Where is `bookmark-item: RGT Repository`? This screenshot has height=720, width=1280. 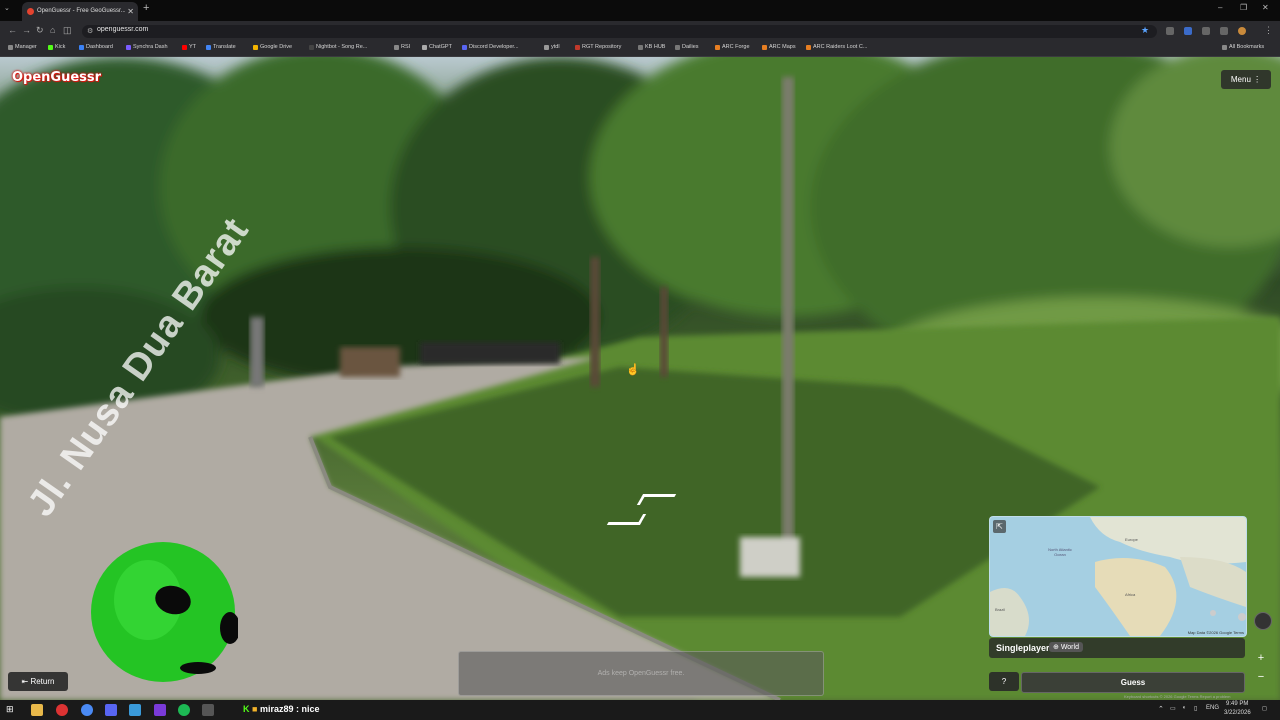
bookmark-item: RGT Repository is located at coordinates (598, 47).